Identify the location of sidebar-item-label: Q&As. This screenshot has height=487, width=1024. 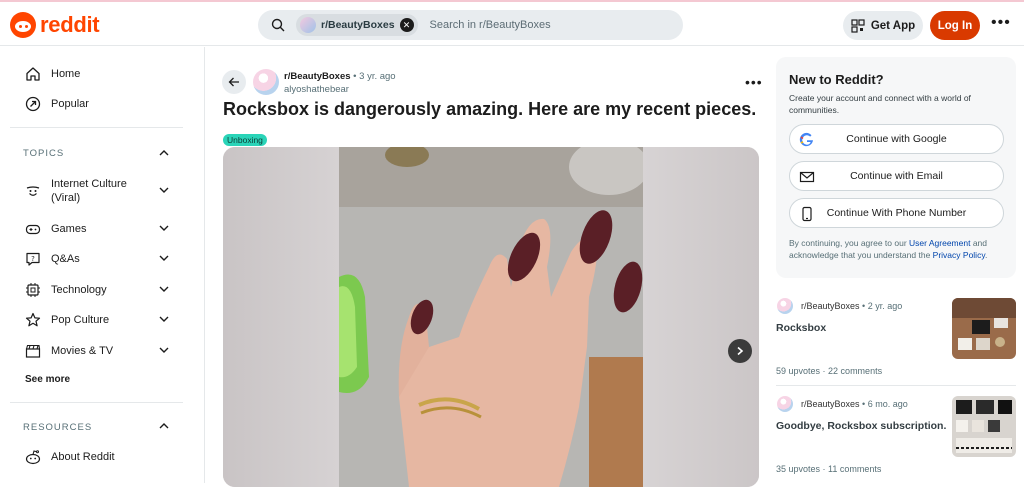
(65, 259).